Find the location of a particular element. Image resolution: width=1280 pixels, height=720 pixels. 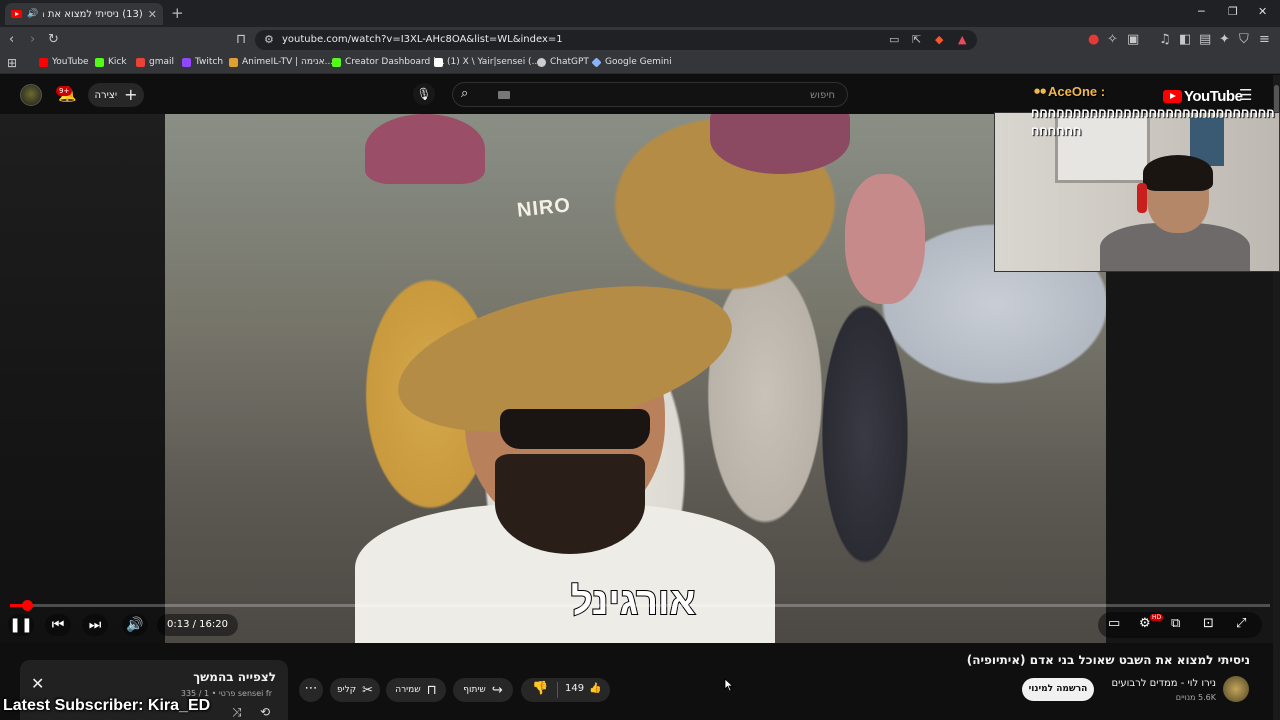

extension-record-icon: ● is located at coordinates (1093, 40).